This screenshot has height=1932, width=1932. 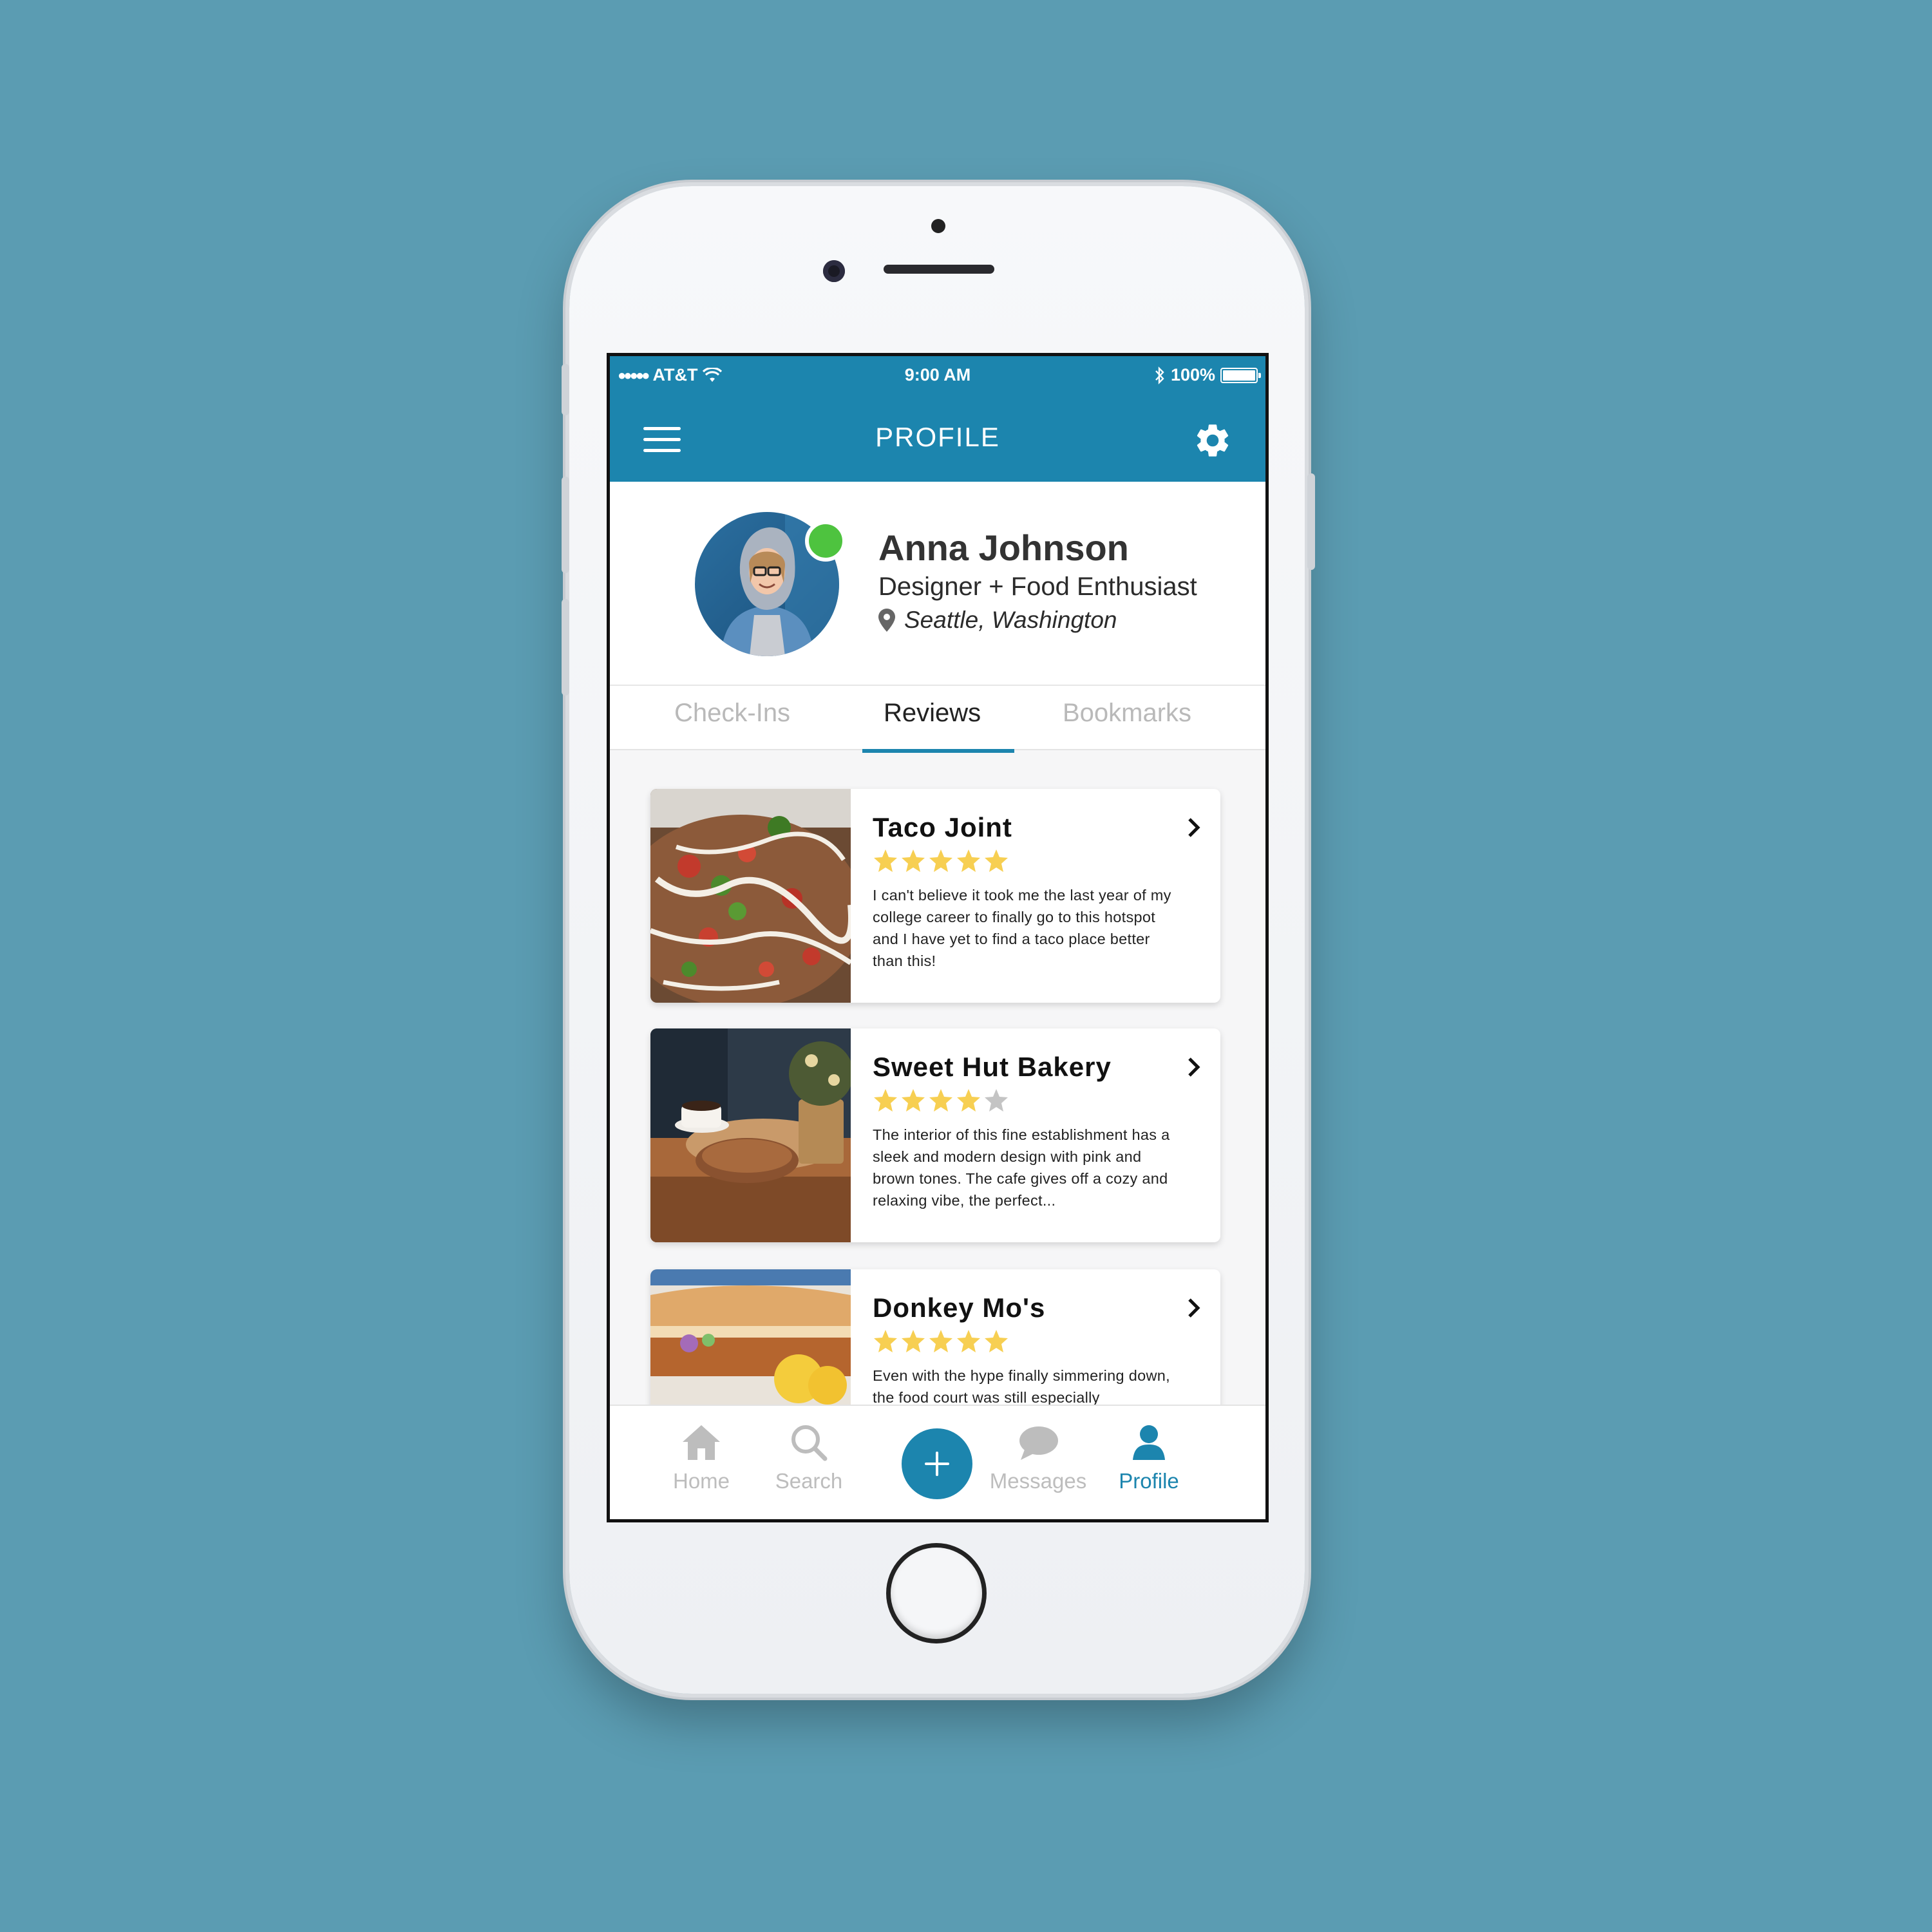 I want to click on profile-tabs: Check-Ins Reviews Bookmarks, so click(x=938, y=719).